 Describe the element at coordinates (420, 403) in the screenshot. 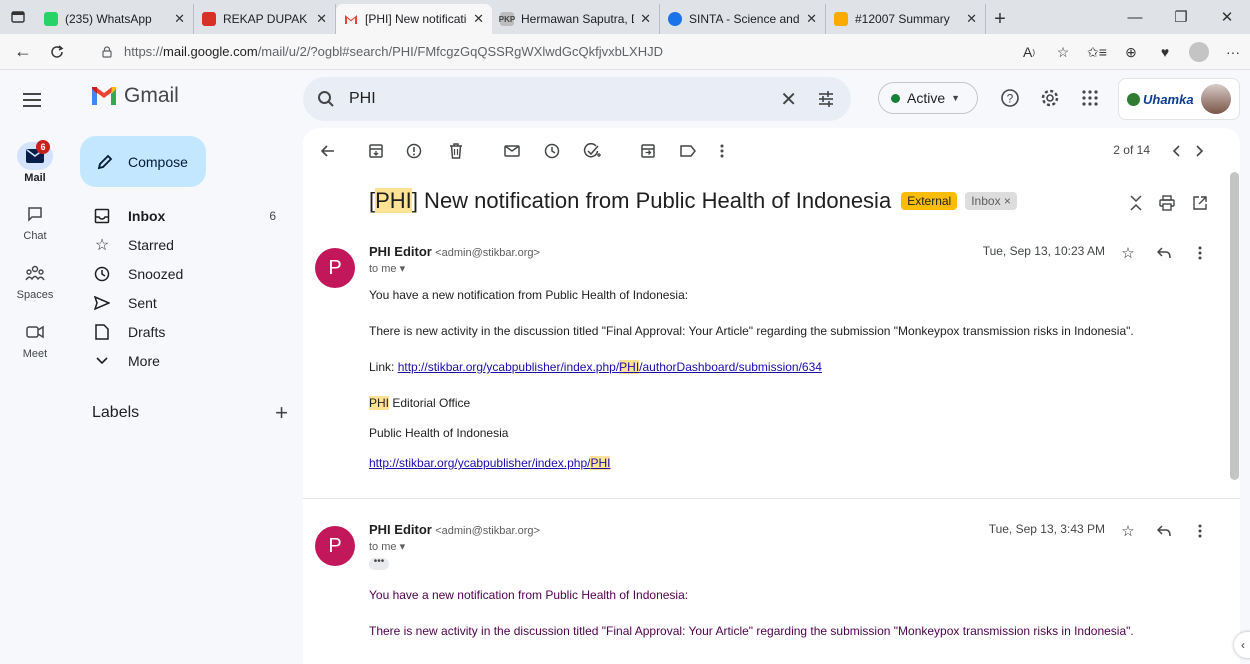

I see `editorial-office-line: PHI Editorial Office` at that location.